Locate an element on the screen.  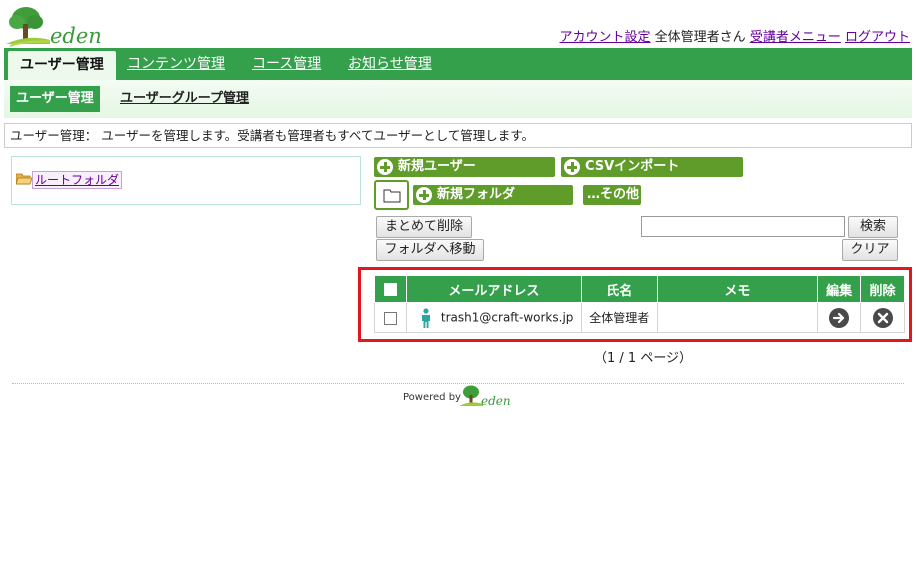
edit-header: 編集 is located at coordinates (839, 289).